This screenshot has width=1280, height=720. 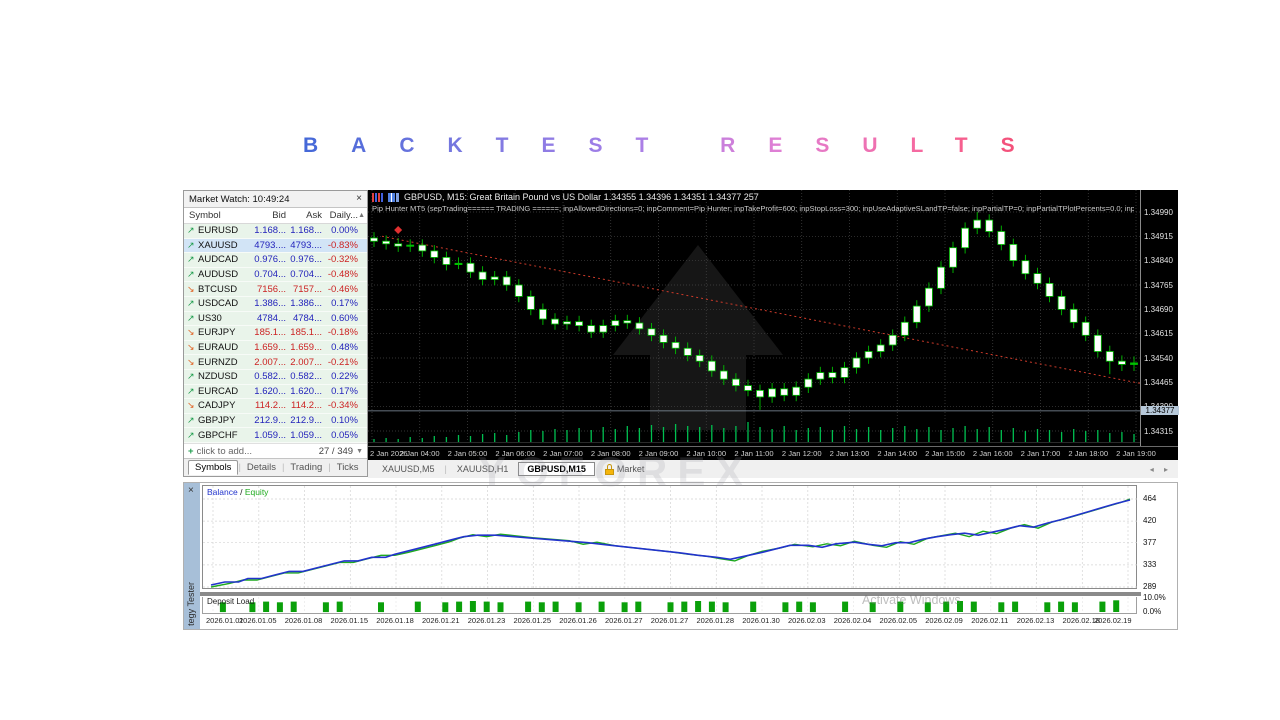 What do you see at coordinates (275, 406) in the screenshot?
I see `market-watch-row-cadjpy: ↘ CADJPY 114.2... 114.2... -0.34%` at bounding box center [275, 406].